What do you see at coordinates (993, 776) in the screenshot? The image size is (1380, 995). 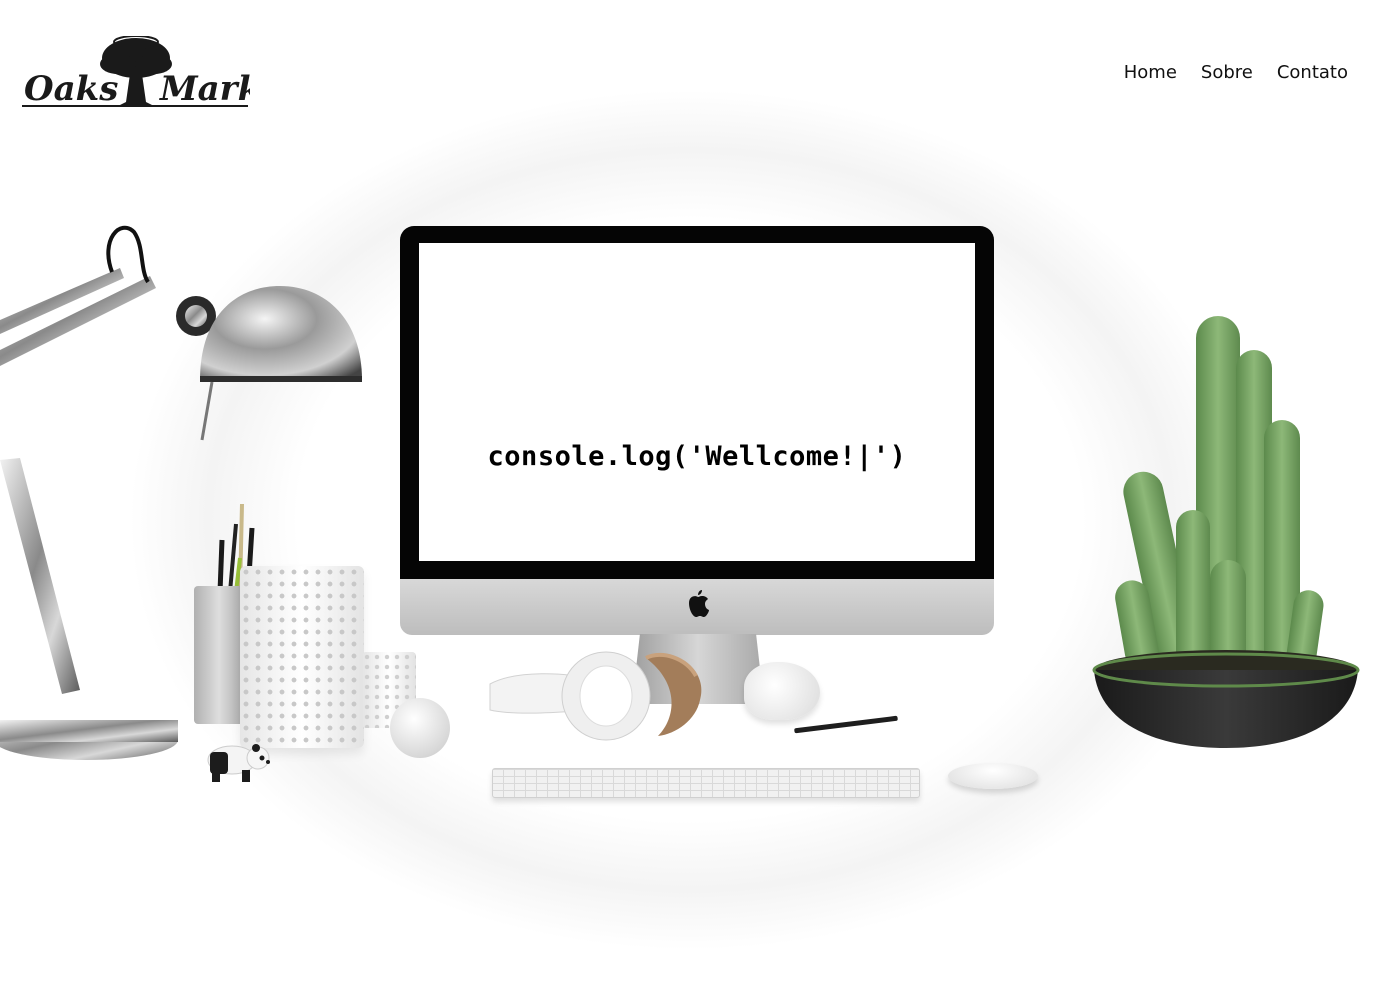 I see `mouse` at bounding box center [993, 776].